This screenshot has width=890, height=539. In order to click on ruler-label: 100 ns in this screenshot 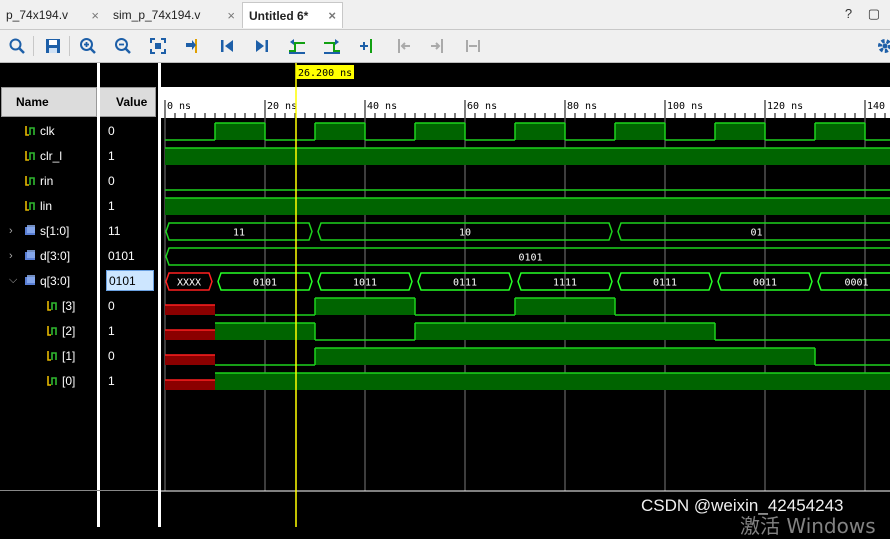, I will do `click(685, 106)`.